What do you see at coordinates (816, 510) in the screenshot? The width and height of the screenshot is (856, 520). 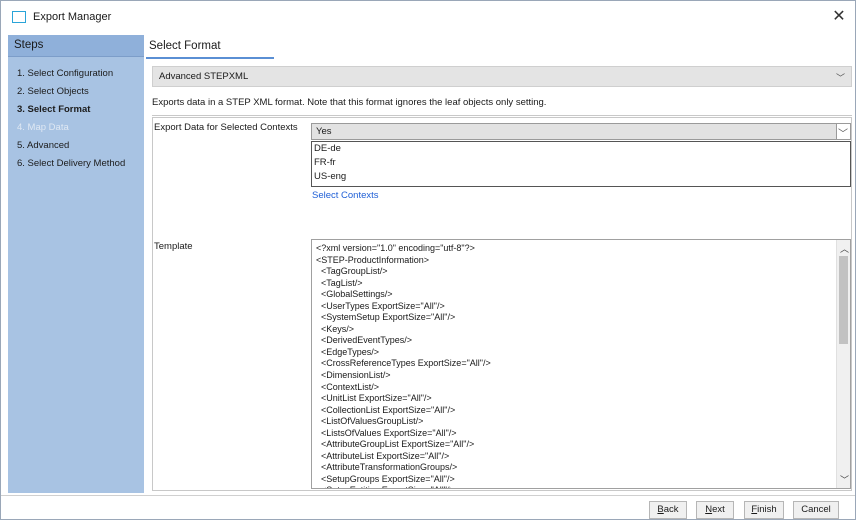 I see `cancel-button: Cancel` at bounding box center [816, 510].